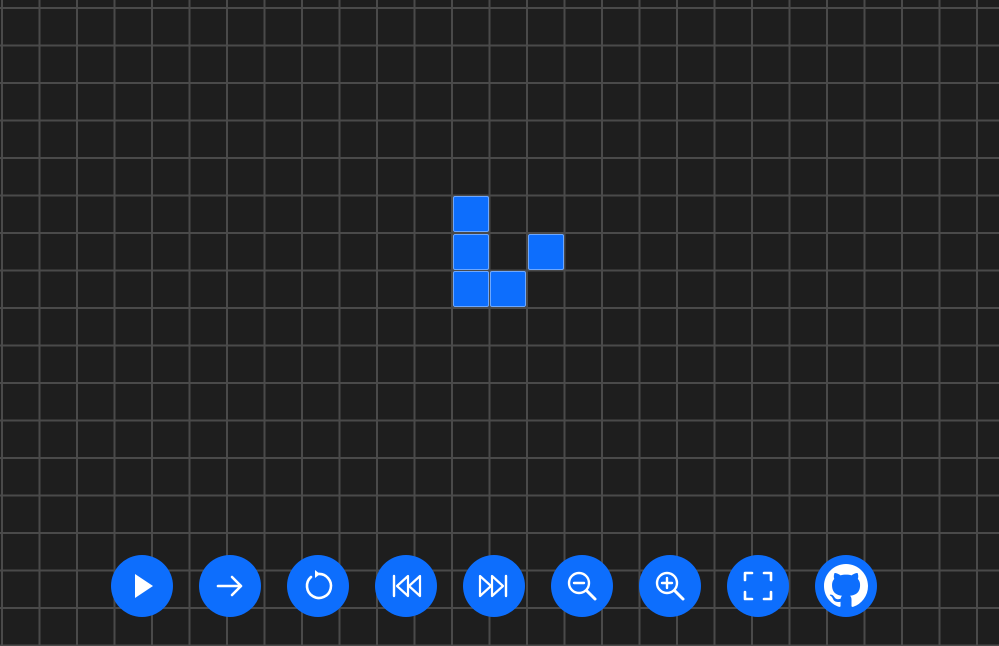 Image resolution: width=999 pixels, height=646 pixels. I want to click on rotate-icon, so click(319, 585).